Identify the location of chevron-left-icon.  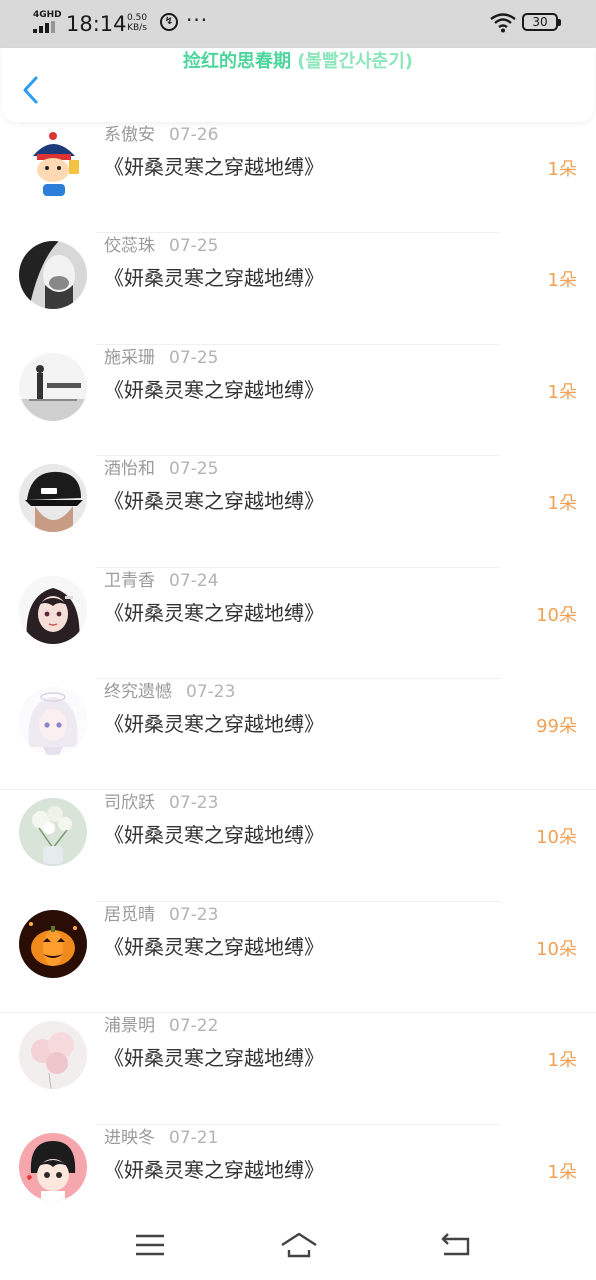
(30, 90).